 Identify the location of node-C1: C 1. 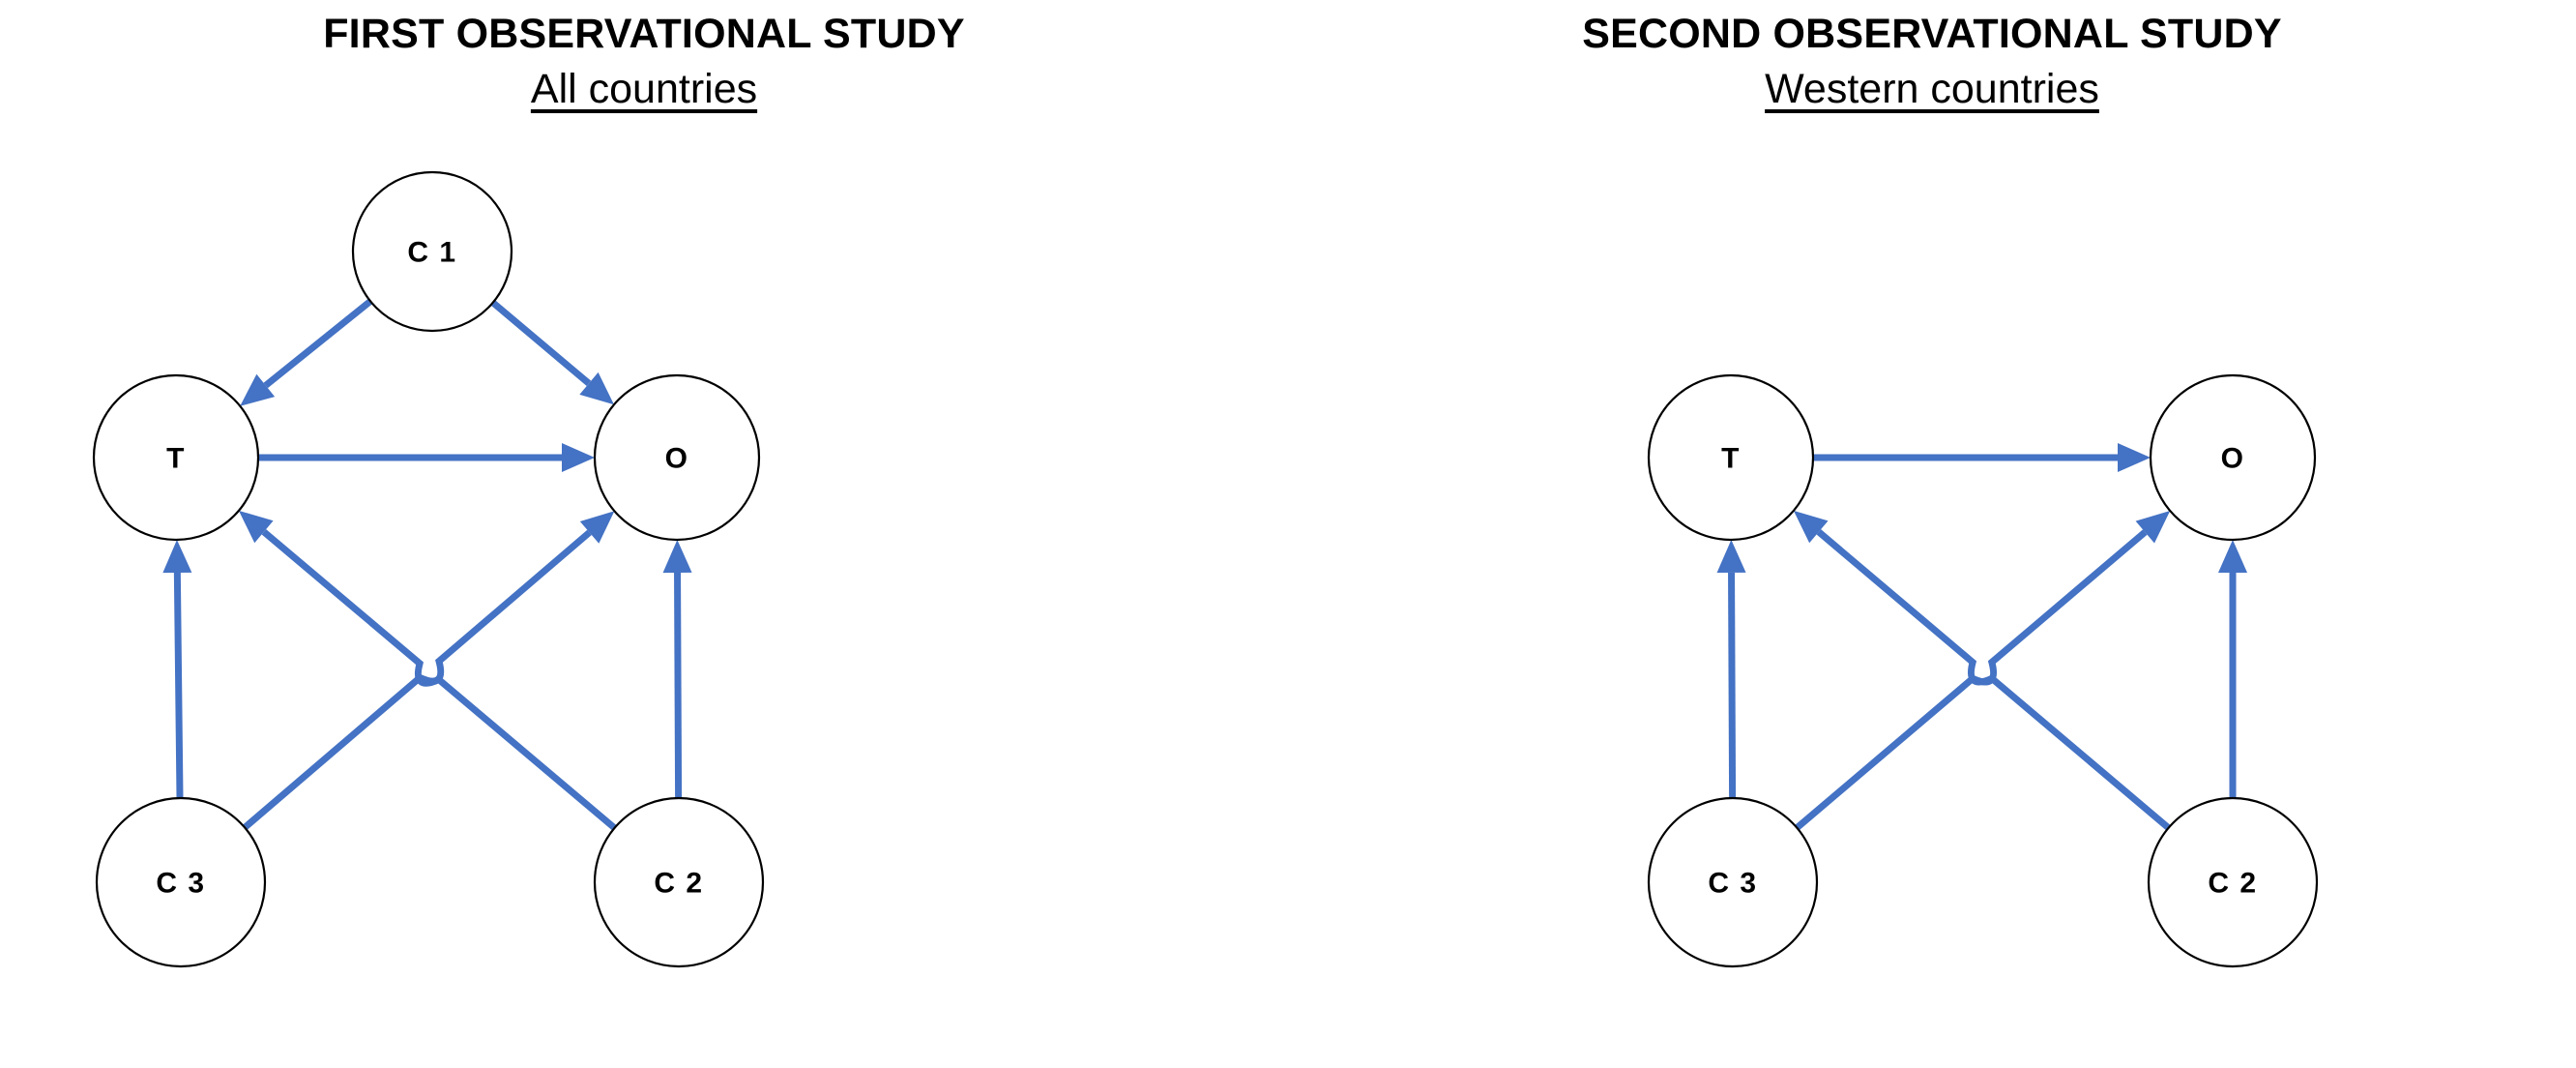
(432, 251).